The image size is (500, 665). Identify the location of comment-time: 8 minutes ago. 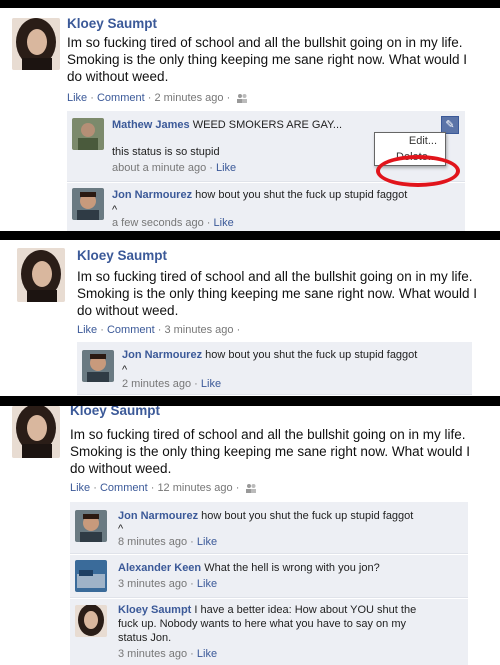
(153, 542).